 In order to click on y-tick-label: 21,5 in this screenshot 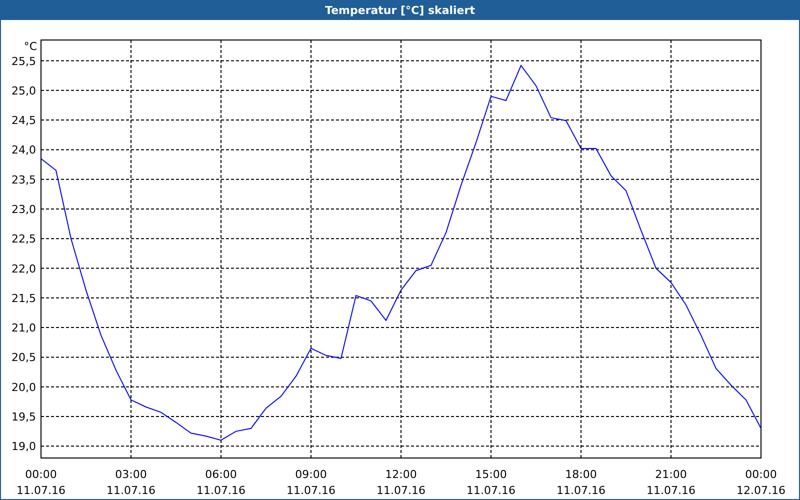, I will do `click(24, 298)`.